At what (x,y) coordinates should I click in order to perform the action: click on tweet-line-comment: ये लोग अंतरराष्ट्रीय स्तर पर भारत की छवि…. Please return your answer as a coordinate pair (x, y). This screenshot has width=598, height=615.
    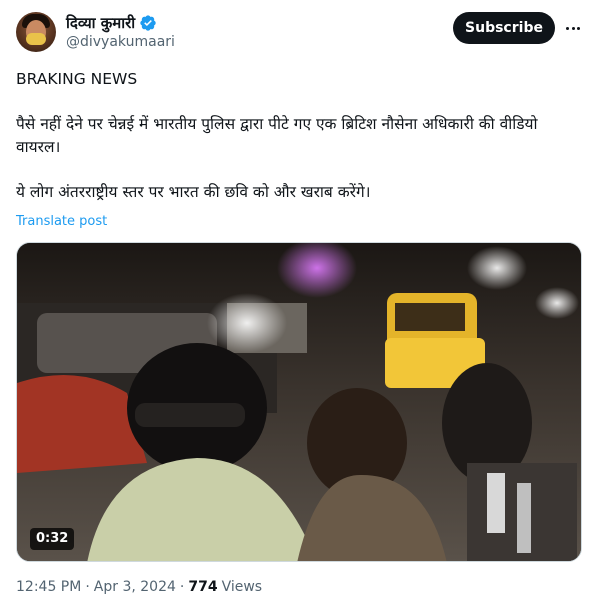
    Looking at the image, I should click on (193, 192).